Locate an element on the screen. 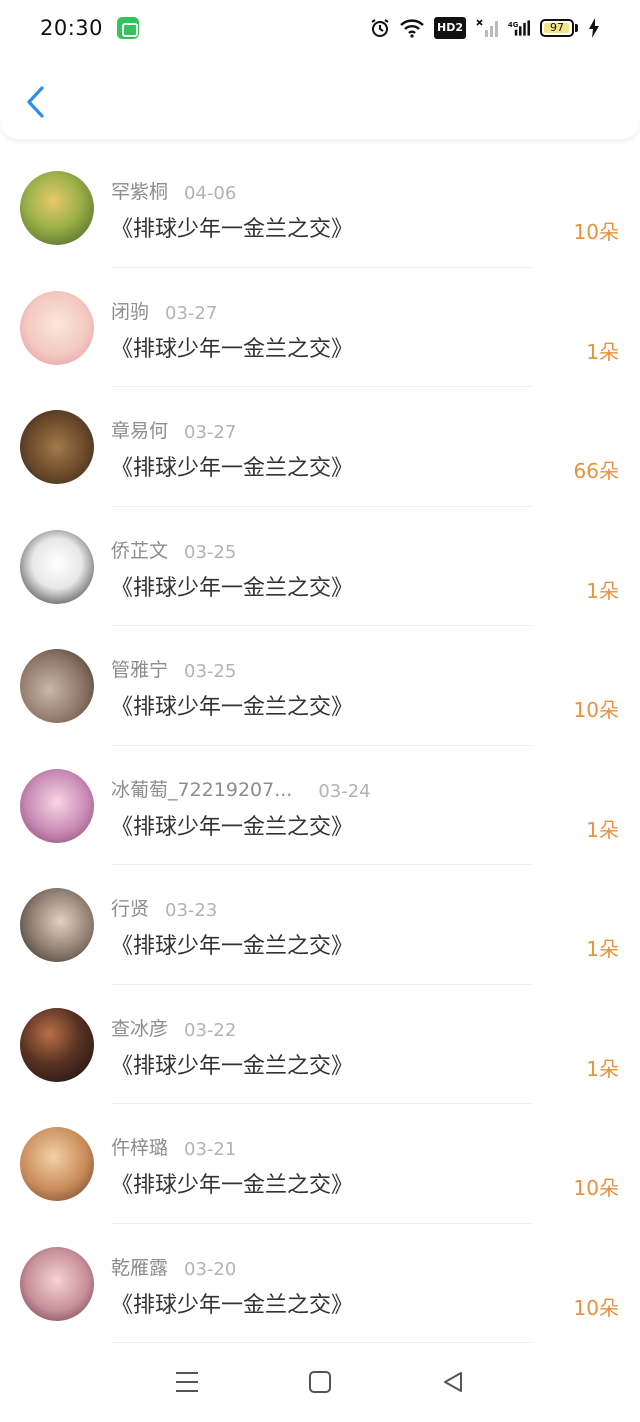 The image size is (640, 1422). name-line: 查冰彦 03-22 is located at coordinates (173, 1027).